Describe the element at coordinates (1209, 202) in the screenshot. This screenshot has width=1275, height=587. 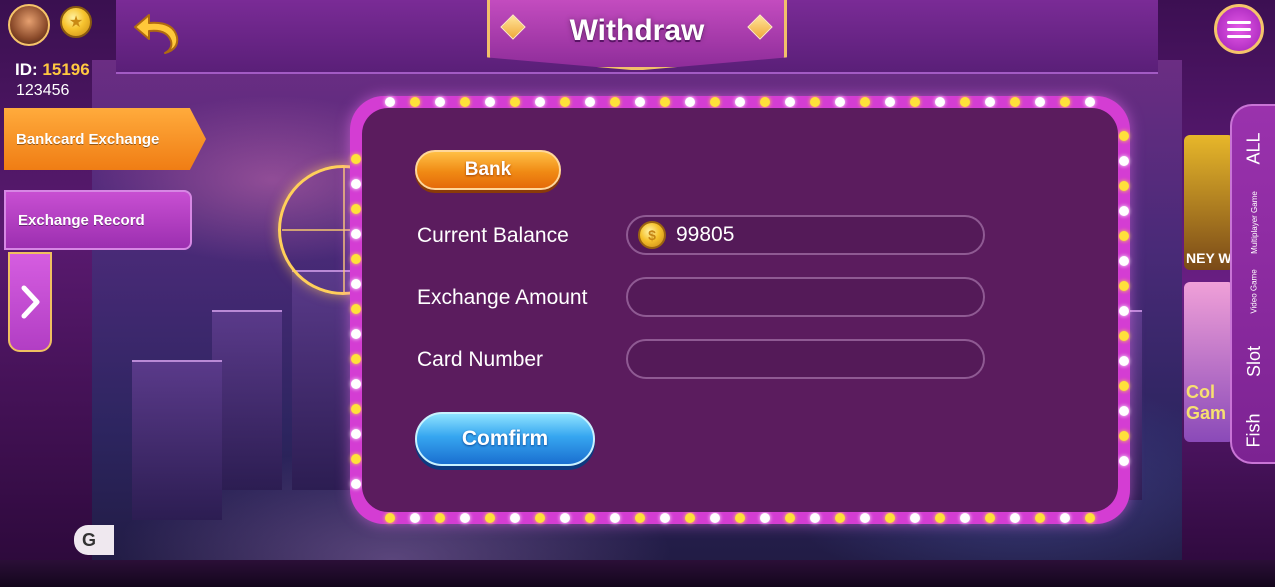
I see `game-thumbnail-money: NEY W` at that location.